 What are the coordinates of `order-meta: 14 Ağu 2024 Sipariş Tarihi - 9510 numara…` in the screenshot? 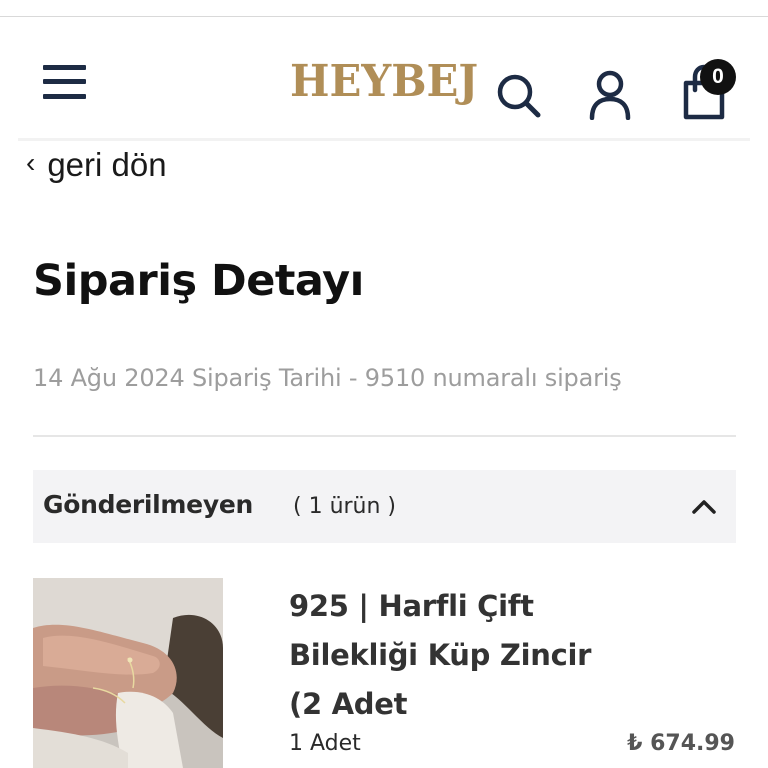 It's located at (327, 378).